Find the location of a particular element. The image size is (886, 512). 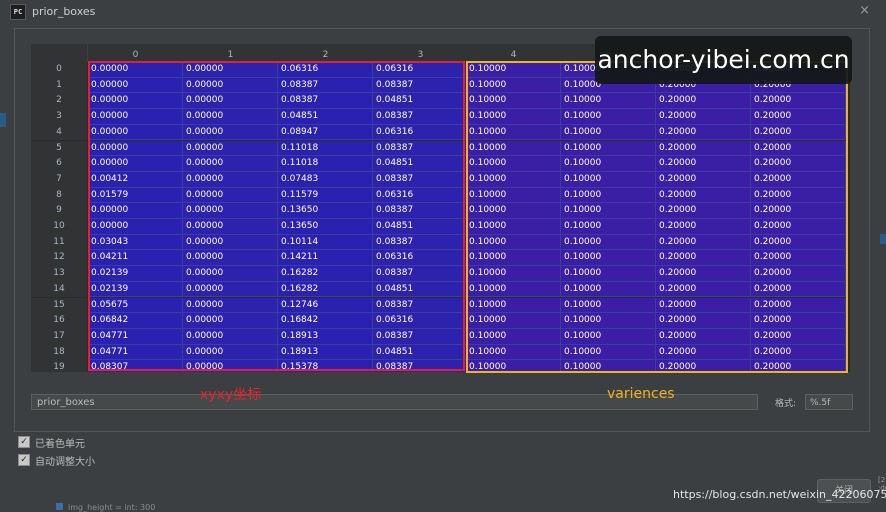

table-cell: 0.16282 is located at coordinates (325, 274).